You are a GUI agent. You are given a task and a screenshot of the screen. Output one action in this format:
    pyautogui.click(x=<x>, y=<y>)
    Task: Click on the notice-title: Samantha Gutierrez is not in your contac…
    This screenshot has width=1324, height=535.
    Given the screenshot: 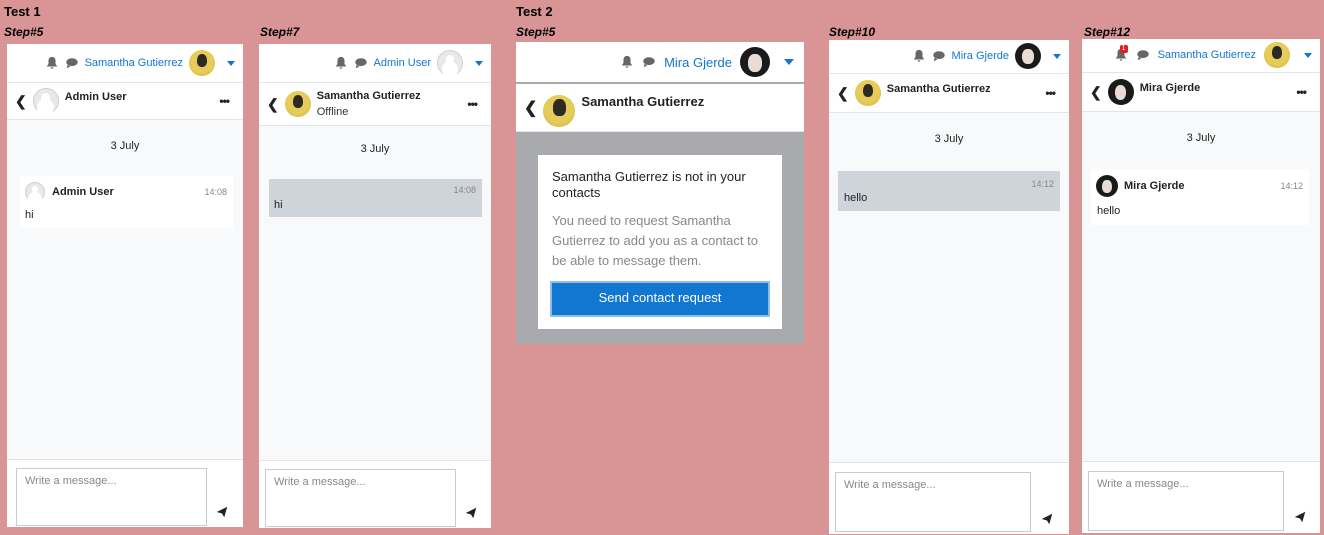 What is the action you would take?
    pyautogui.click(x=649, y=184)
    